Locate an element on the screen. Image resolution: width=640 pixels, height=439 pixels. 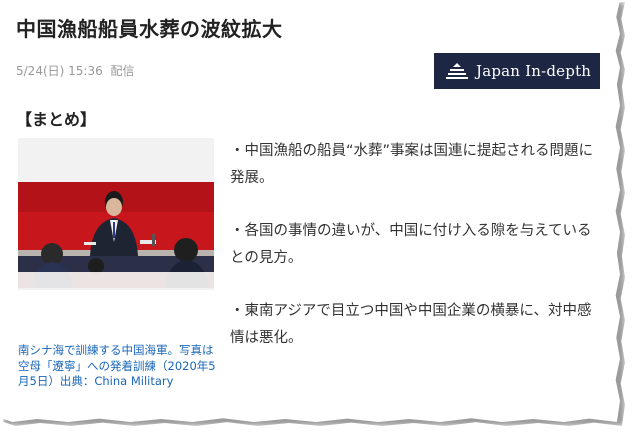
article-meta: 5/24(日) 15:36 配信 is located at coordinates (77, 70).